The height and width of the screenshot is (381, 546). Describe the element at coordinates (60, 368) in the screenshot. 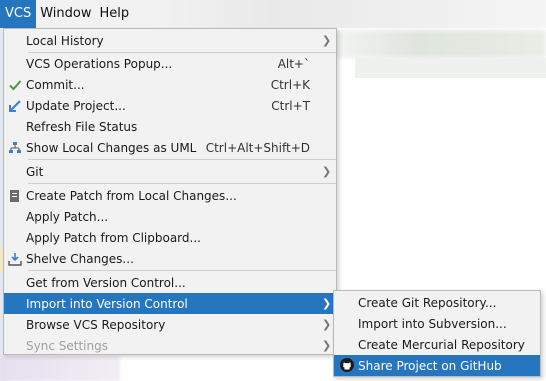

I see `blurred-status-area` at that location.